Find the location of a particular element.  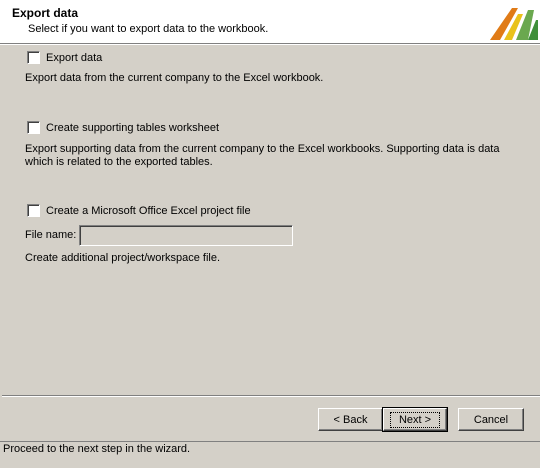

next-button: Next > is located at coordinates (415, 419).